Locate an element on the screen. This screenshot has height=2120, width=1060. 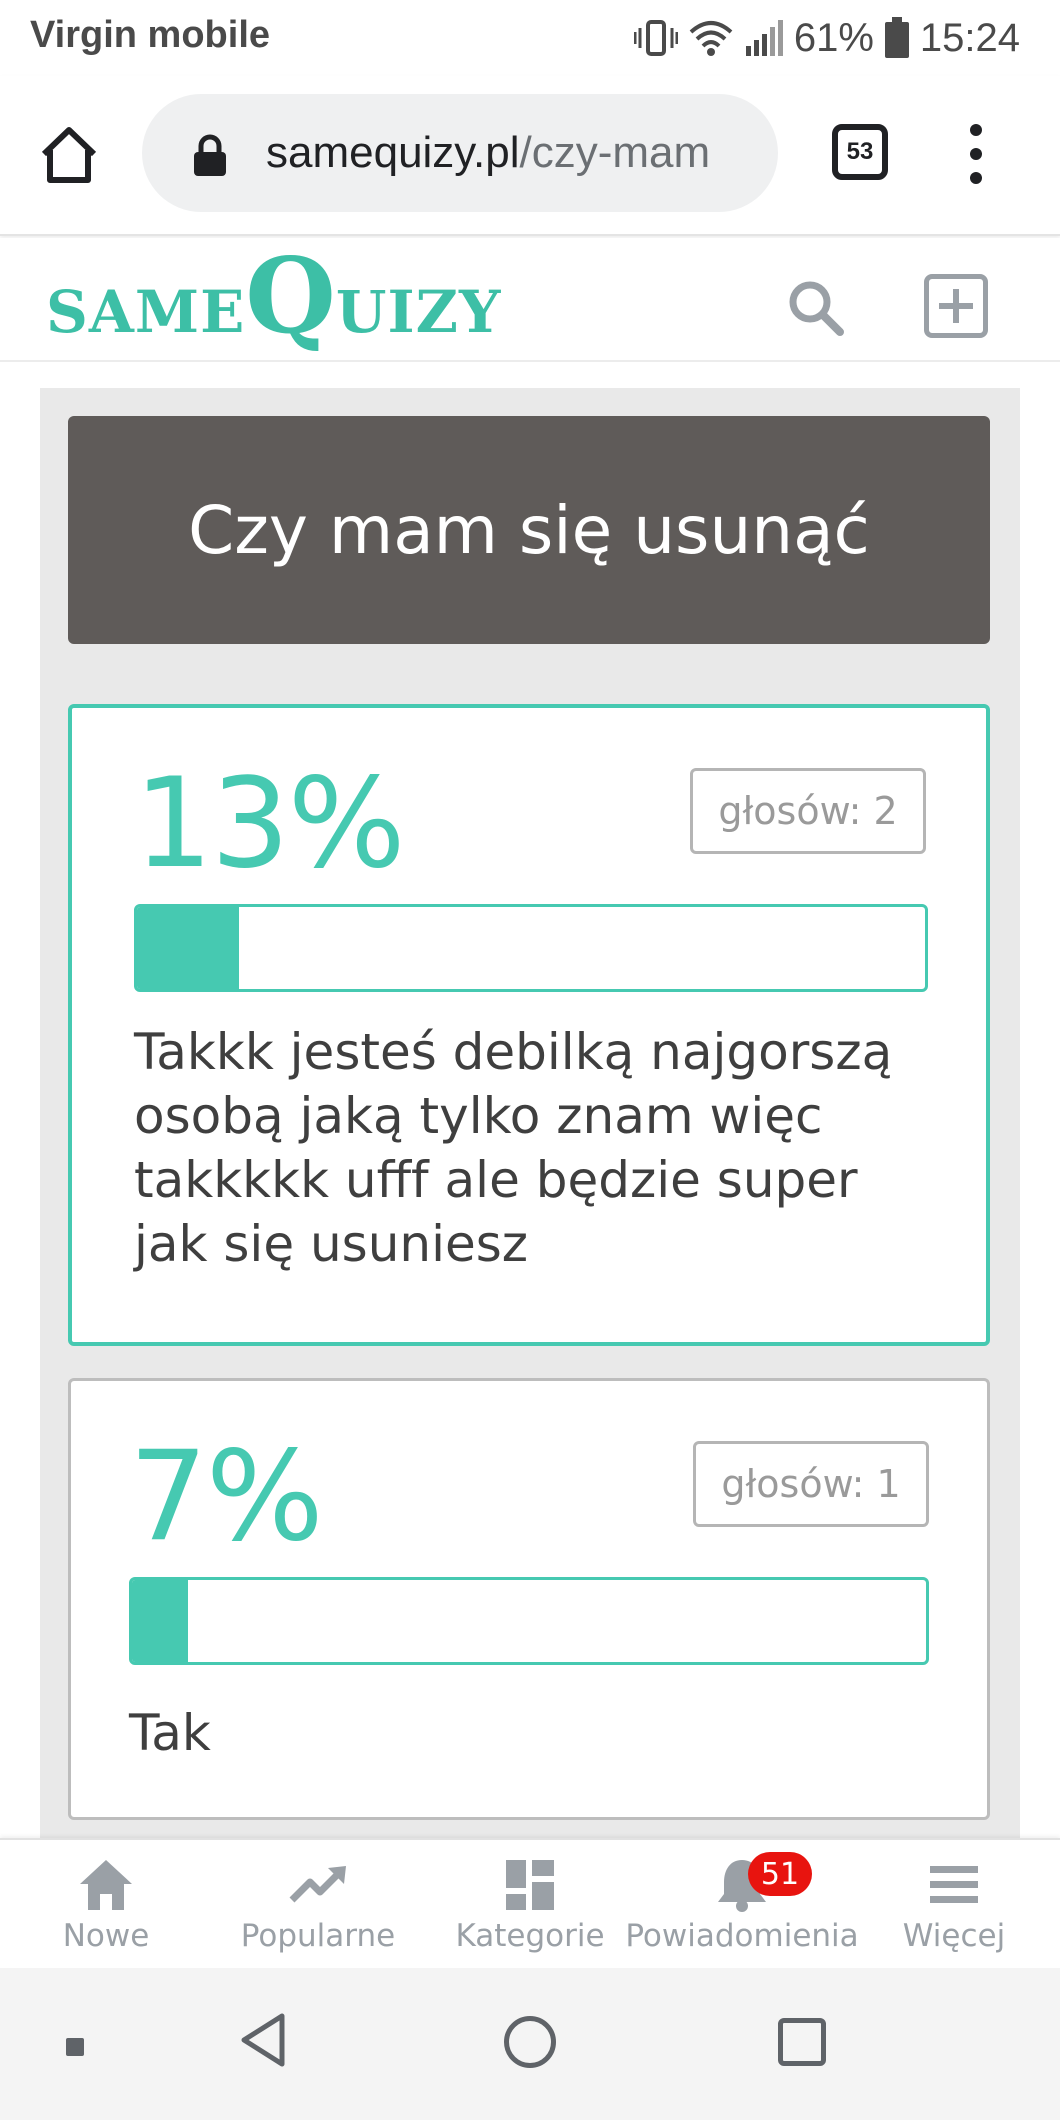
logo-q: Q is located at coordinates (290, 295).